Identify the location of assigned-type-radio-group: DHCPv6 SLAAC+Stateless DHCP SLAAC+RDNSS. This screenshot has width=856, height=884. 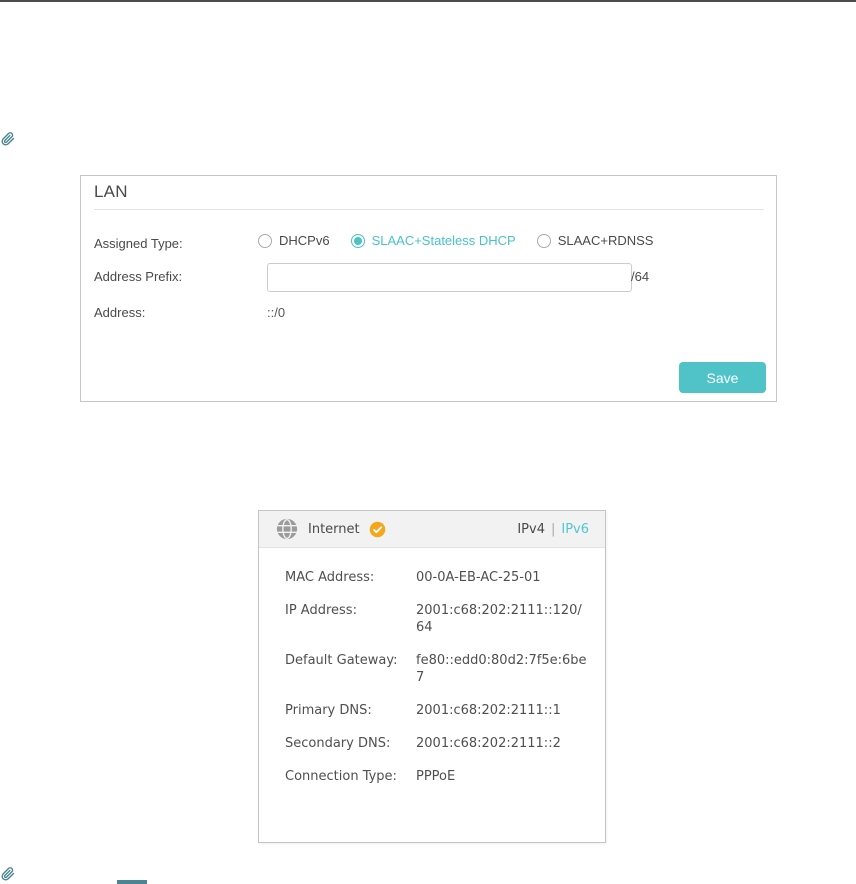
(455, 240).